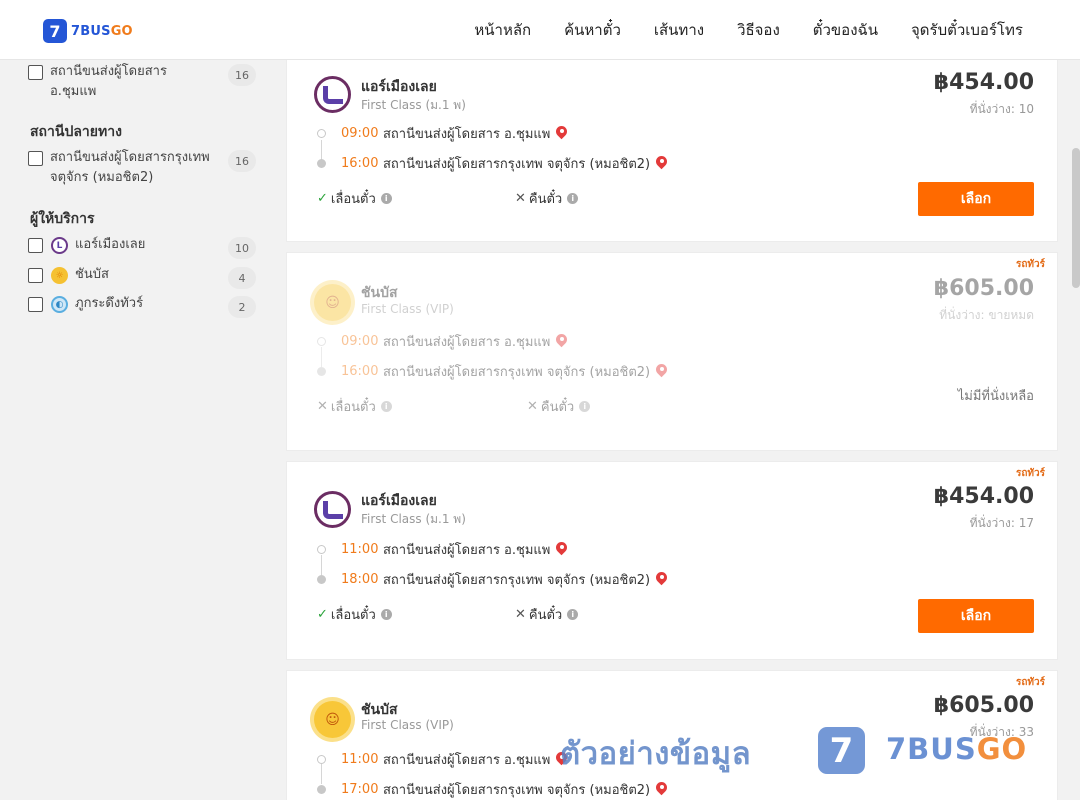  I want to click on seats-available: ที่นั่งว่าง: 10, so click(1001, 109).